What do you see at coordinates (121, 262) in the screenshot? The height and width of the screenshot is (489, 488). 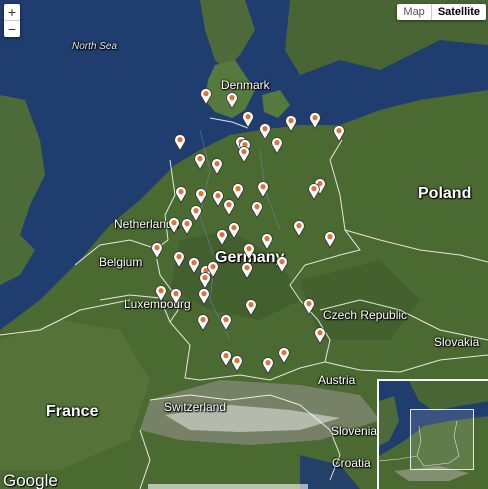 I see `label-belgium: Belgium` at bounding box center [121, 262].